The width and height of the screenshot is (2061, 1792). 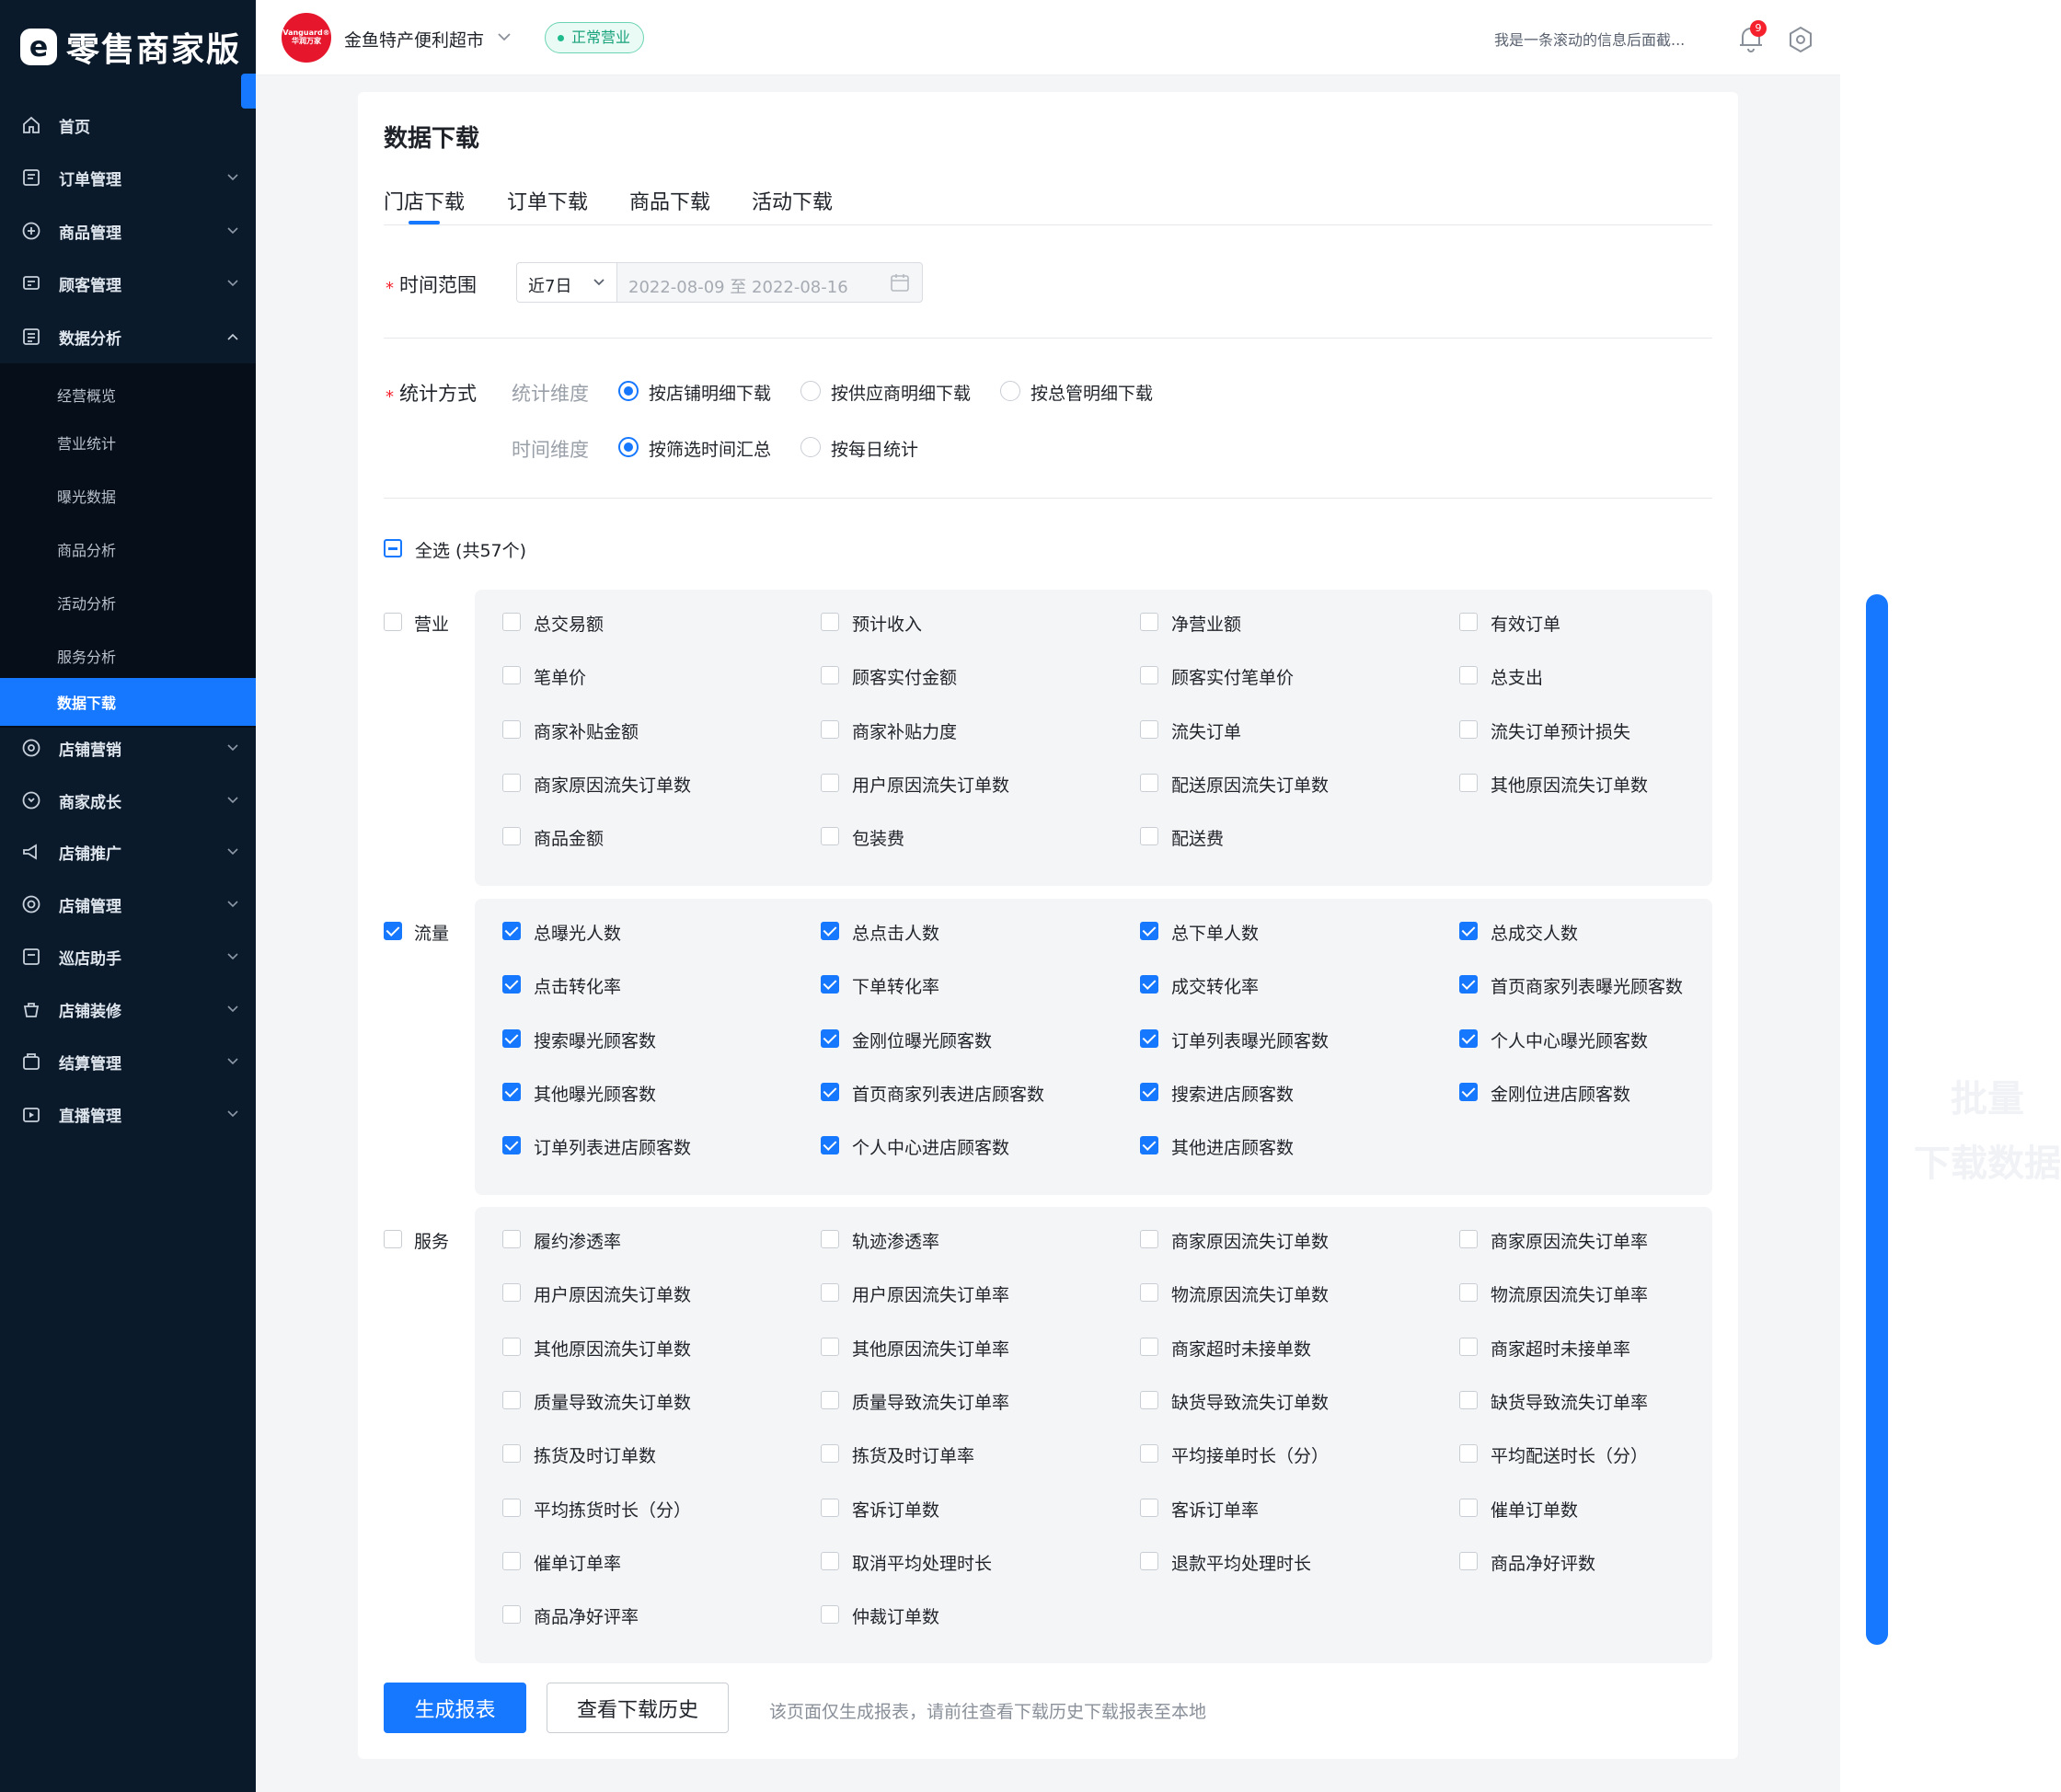 I want to click on metric-label: 个人中心曝光顾客数, so click(x=1569, y=1040).